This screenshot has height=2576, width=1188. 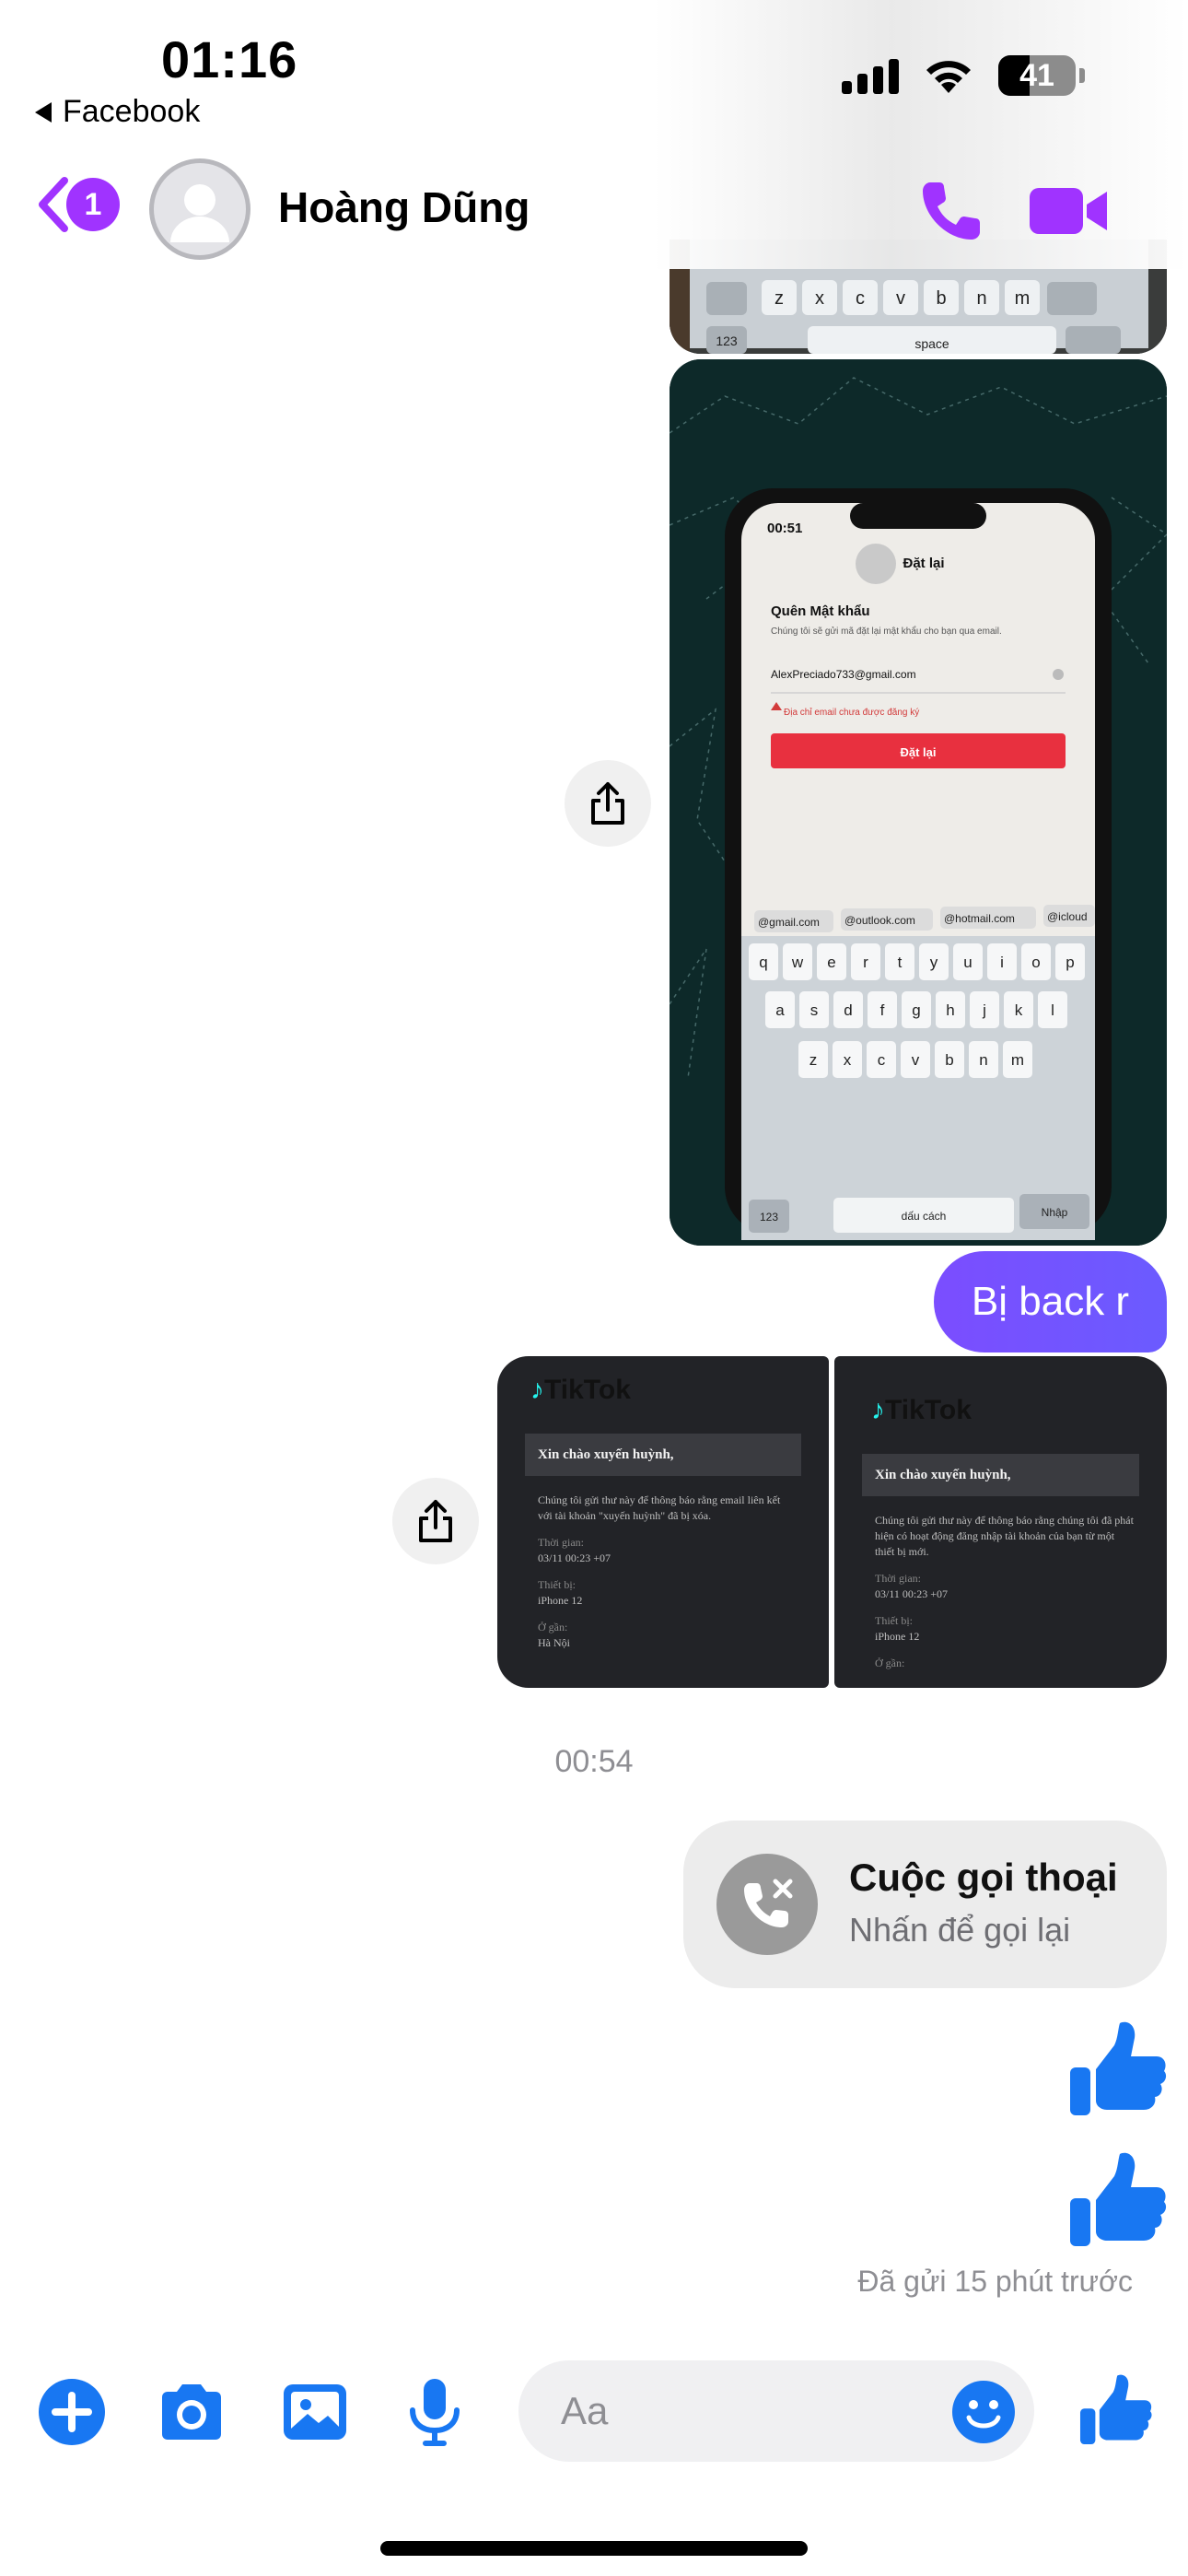 What do you see at coordinates (780, 1010) in the screenshot?
I see `keyboard-key-label: a` at bounding box center [780, 1010].